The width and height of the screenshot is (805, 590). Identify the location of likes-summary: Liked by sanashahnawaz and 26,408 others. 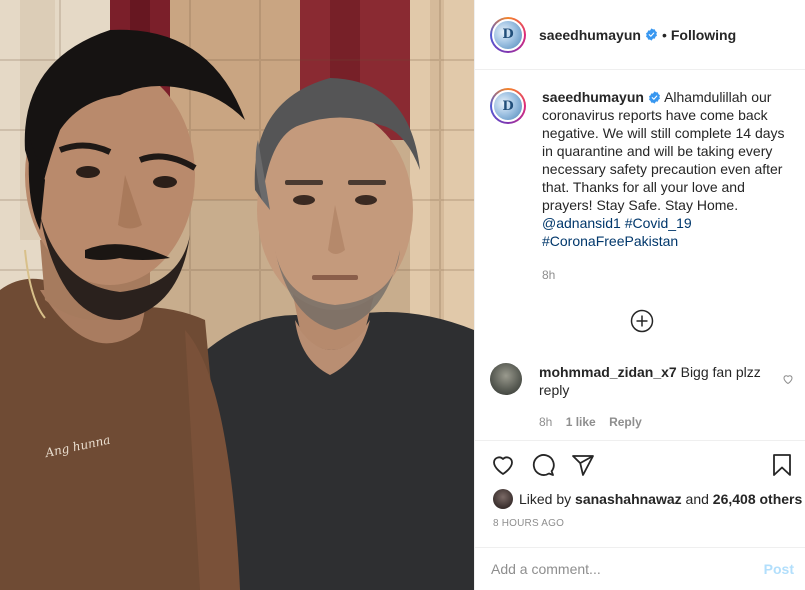
(647, 499).